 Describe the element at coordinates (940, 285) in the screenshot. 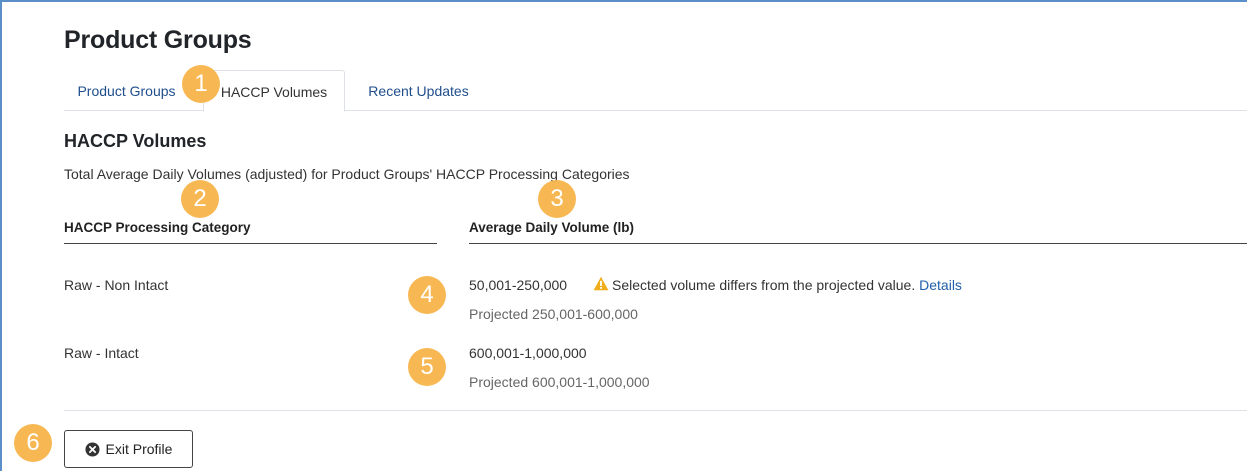

I see `details-link: Details` at that location.